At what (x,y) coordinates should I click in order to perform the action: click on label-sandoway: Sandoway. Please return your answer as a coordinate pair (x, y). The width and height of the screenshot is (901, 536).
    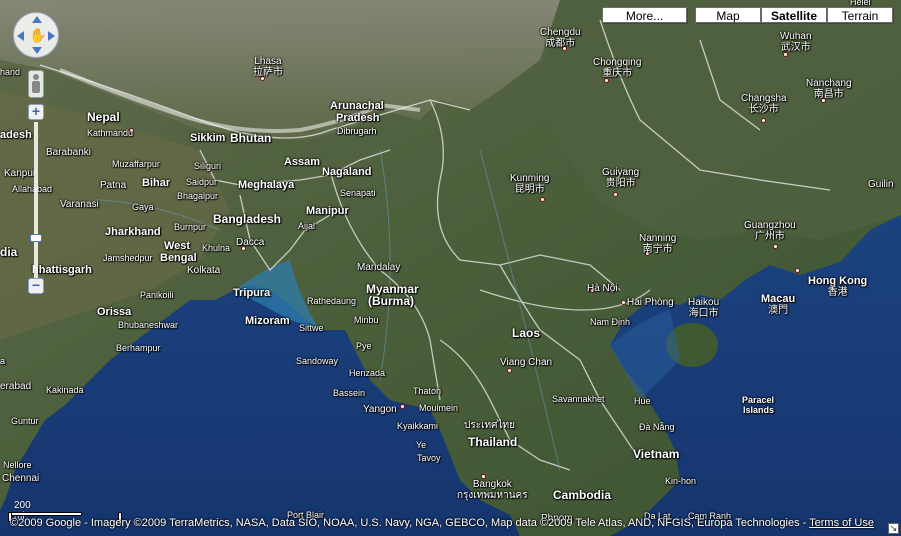
    Looking at the image, I should click on (317, 361).